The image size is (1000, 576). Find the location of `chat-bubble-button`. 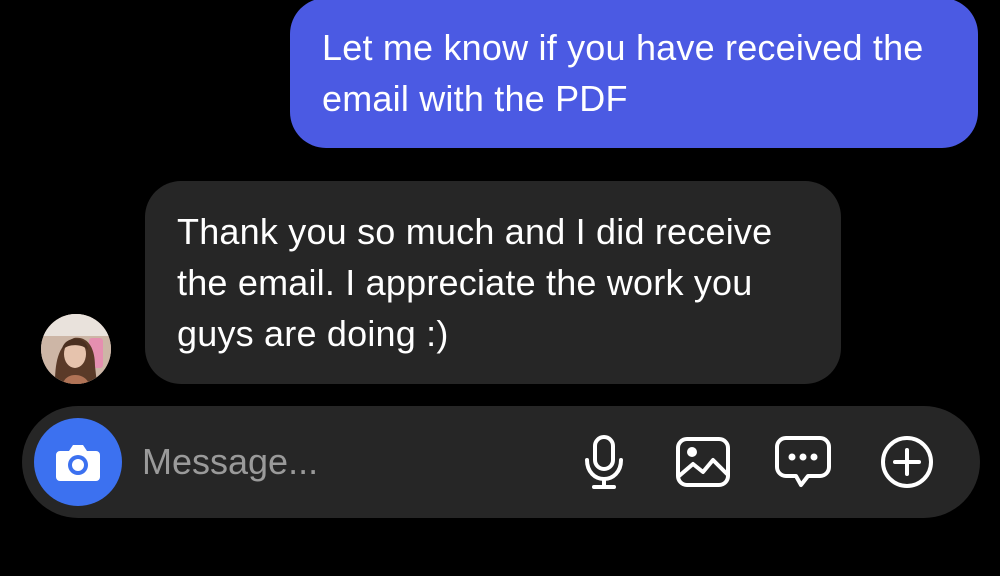

chat-bubble-button is located at coordinates (803, 462).